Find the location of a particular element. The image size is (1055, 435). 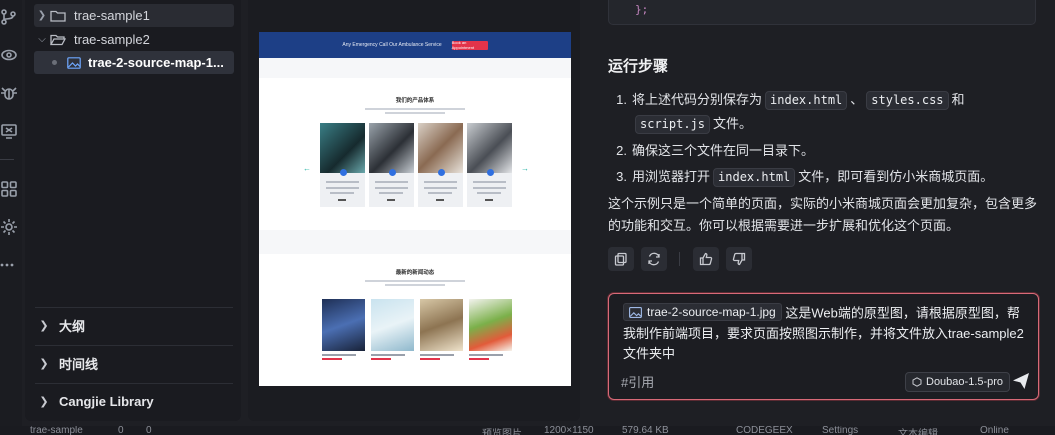

step-text: 、 is located at coordinates (857, 99).